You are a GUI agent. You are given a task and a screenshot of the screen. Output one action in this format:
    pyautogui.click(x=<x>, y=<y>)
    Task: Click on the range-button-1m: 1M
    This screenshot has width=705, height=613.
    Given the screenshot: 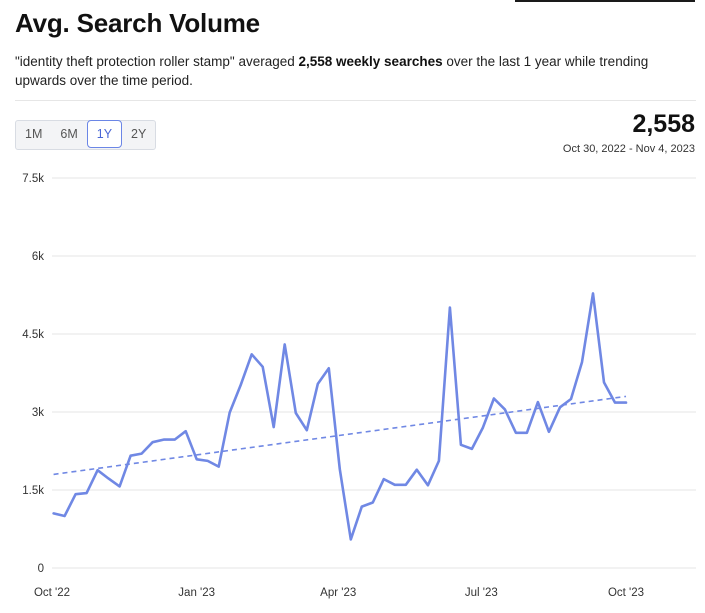 What is the action you would take?
    pyautogui.click(x=33, y=134)
    